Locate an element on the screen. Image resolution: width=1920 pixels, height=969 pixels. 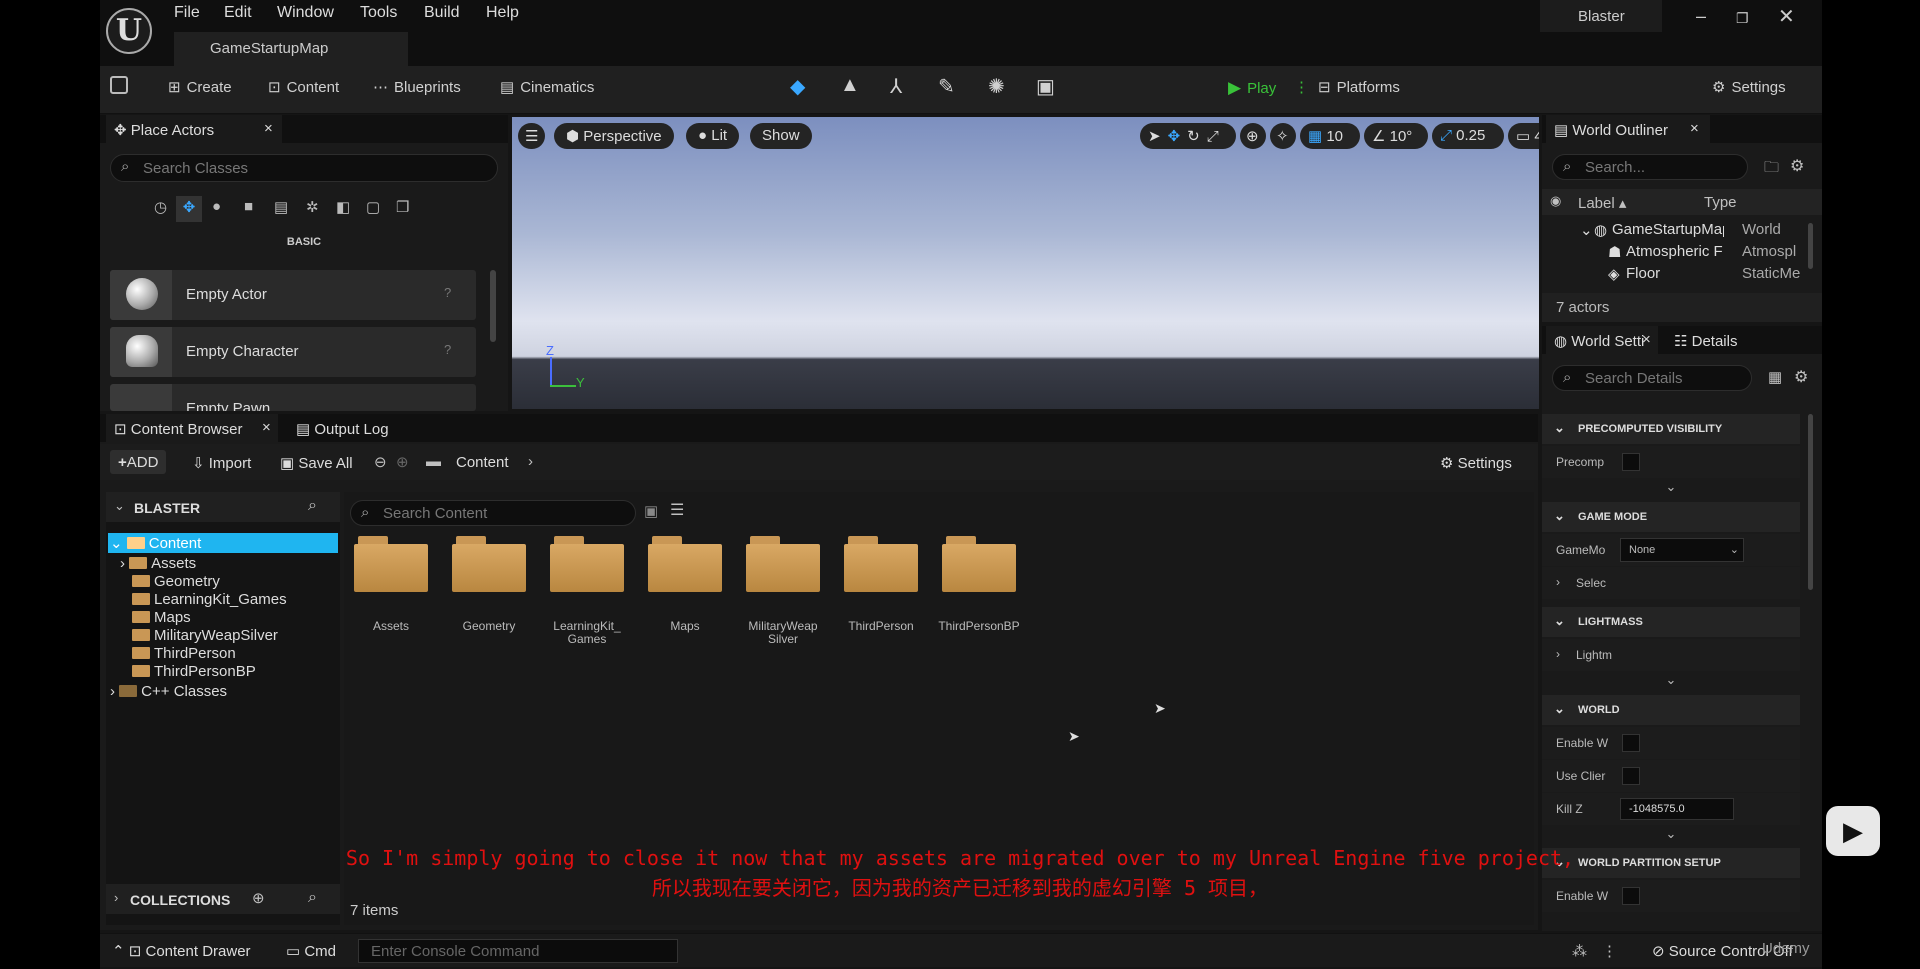
scale-snap-button: ⤢ 0.25 is located at coordinates (1468, 136).